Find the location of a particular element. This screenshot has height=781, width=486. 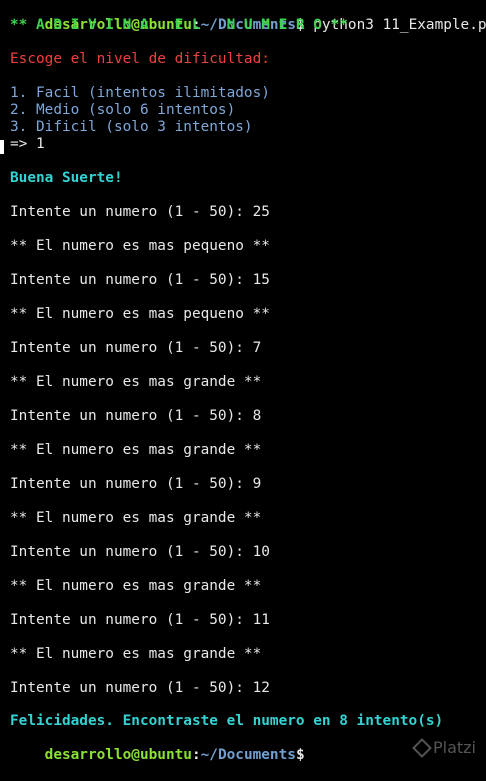

guess-line: Intente un numero (1 - 50): 25 is located at coordinates (140, 212).